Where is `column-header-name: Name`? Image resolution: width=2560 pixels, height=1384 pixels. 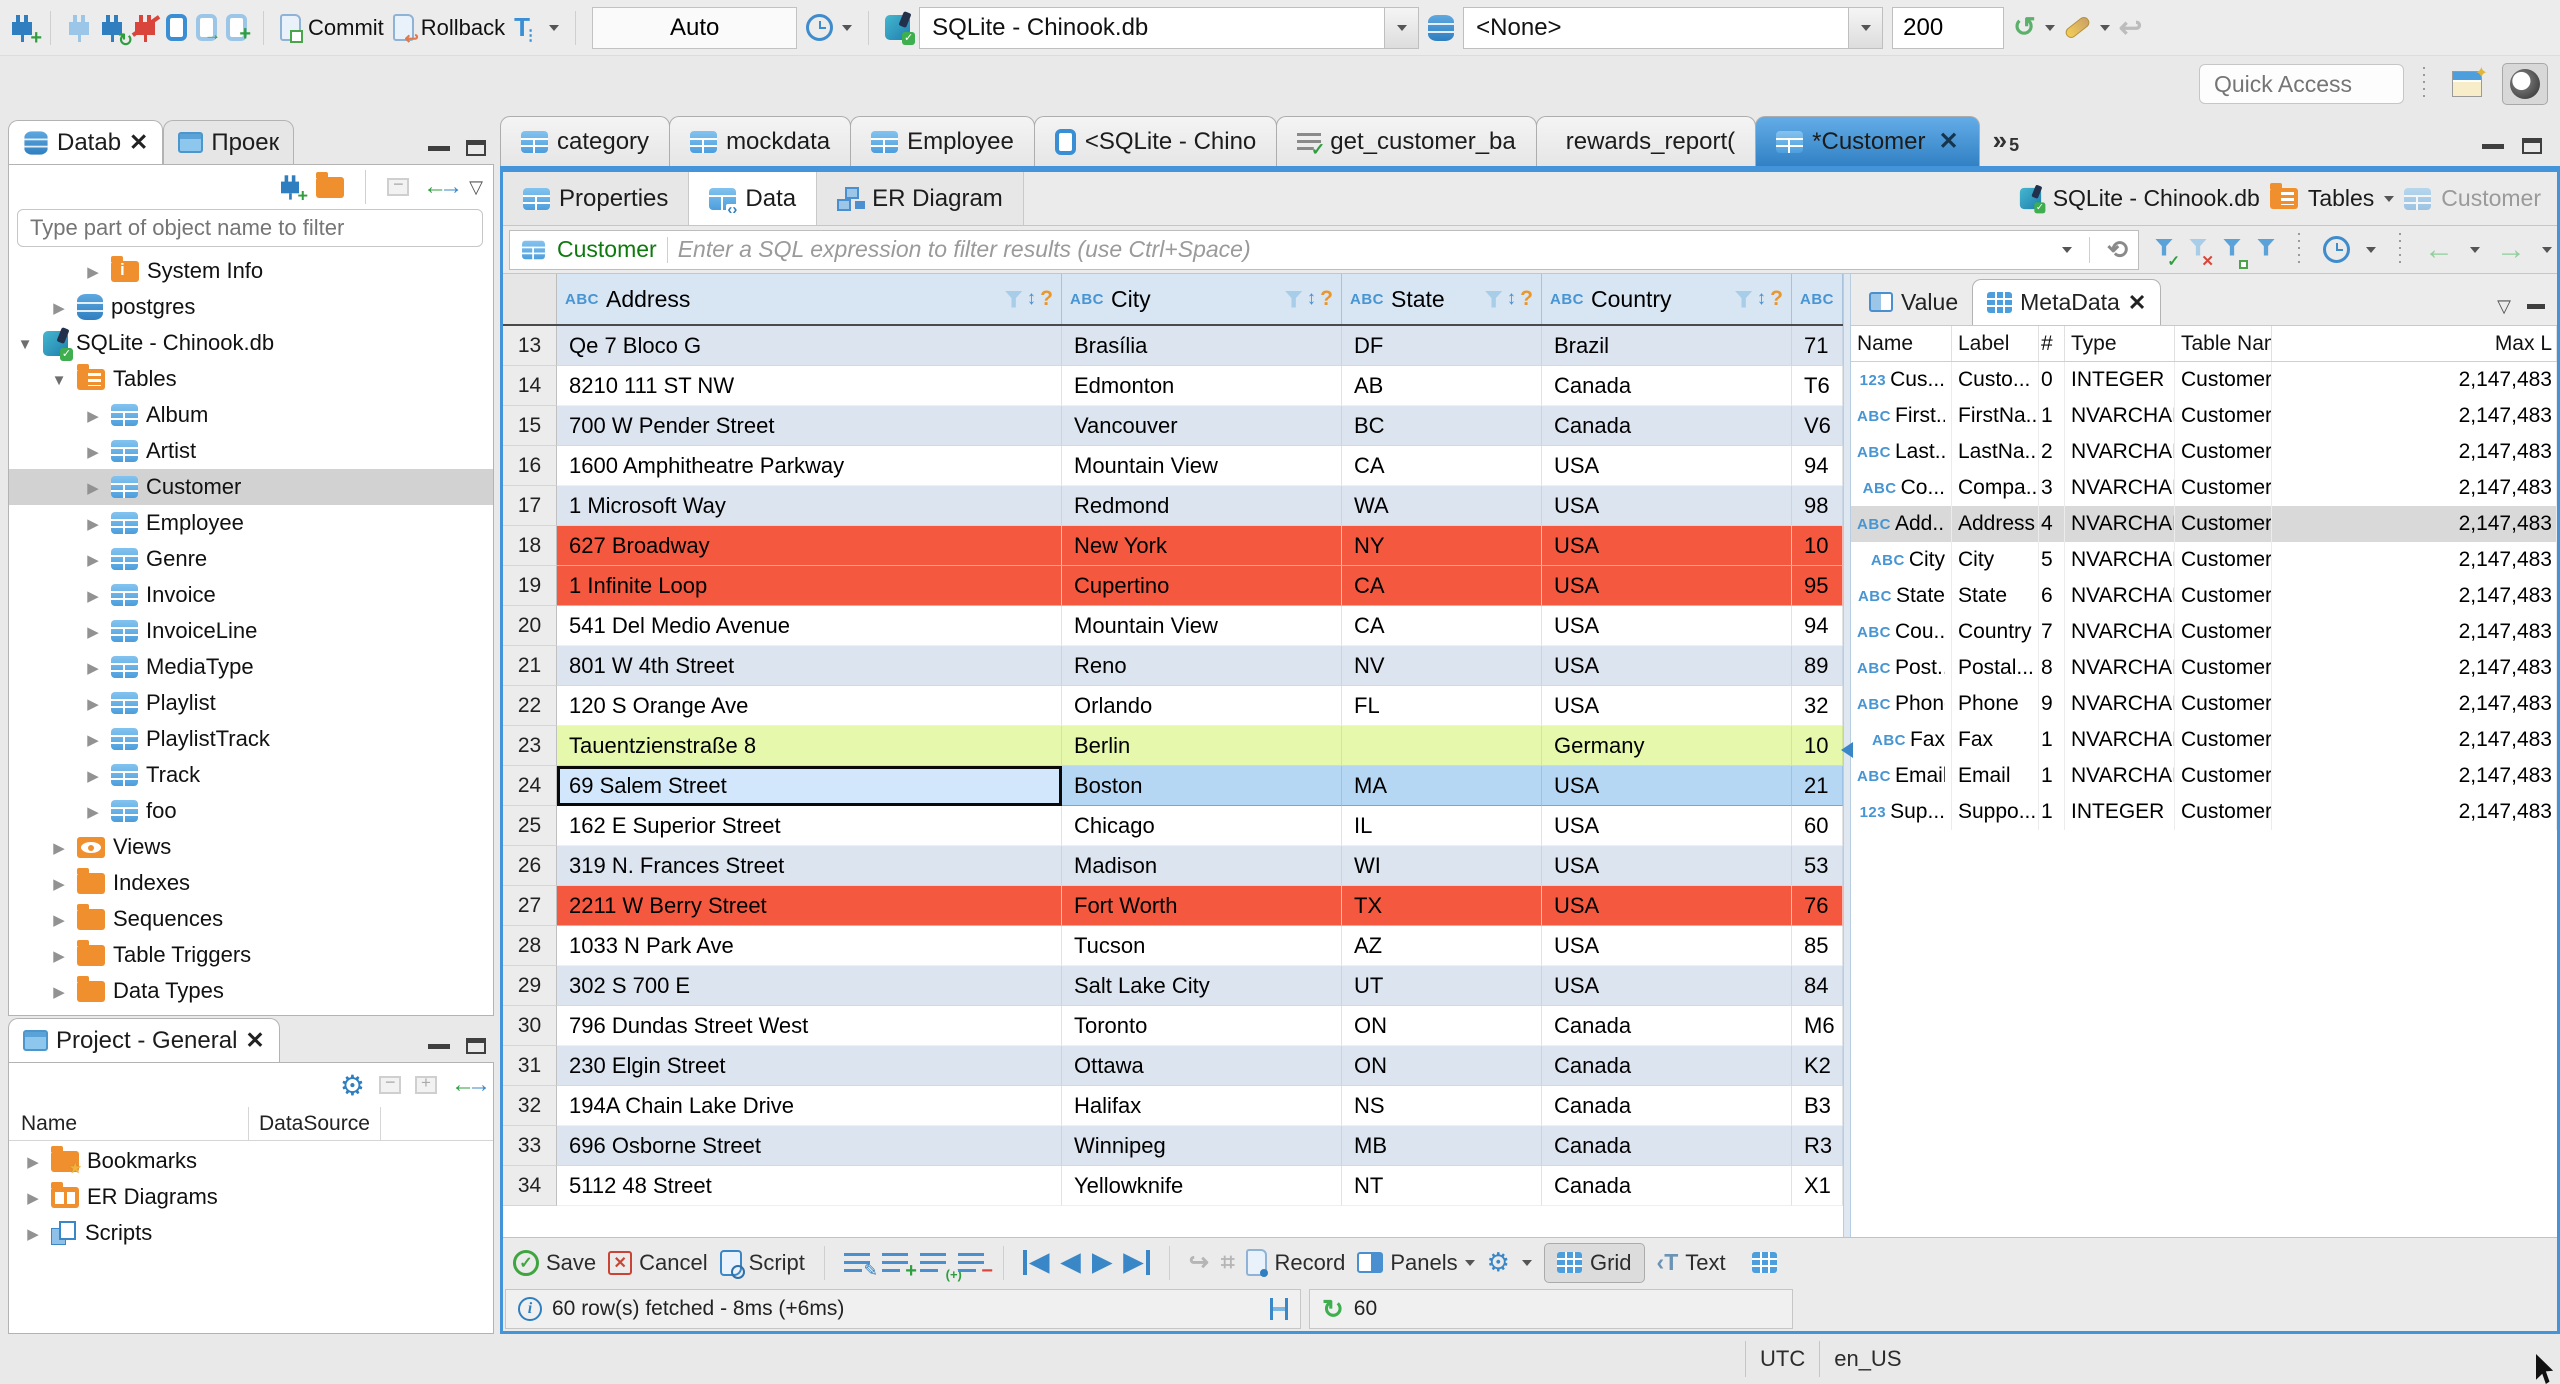
column-header-name: Name is located at coordinates (129, 1123).